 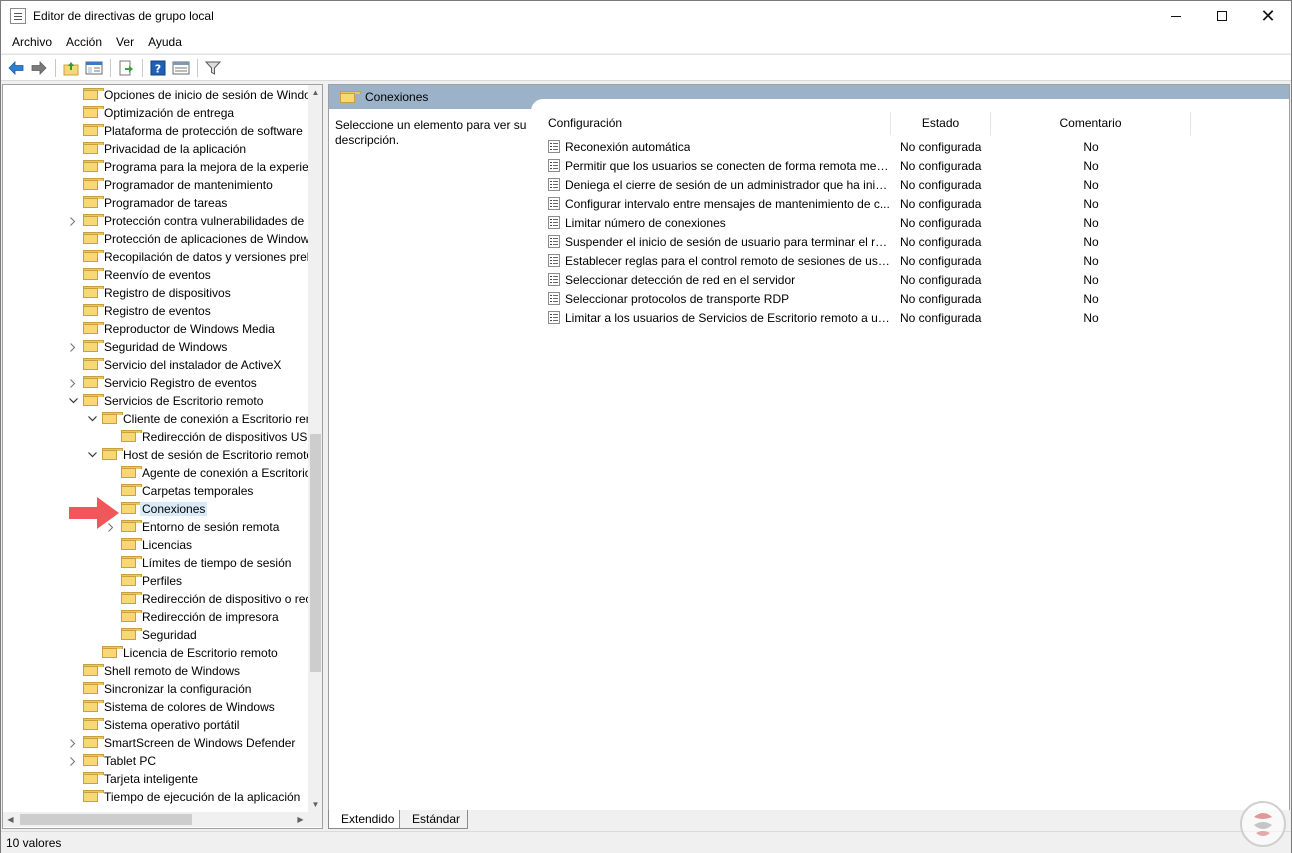 I want to click on tree-item: Sincronizar la configuración, so click(x=155, y=689).